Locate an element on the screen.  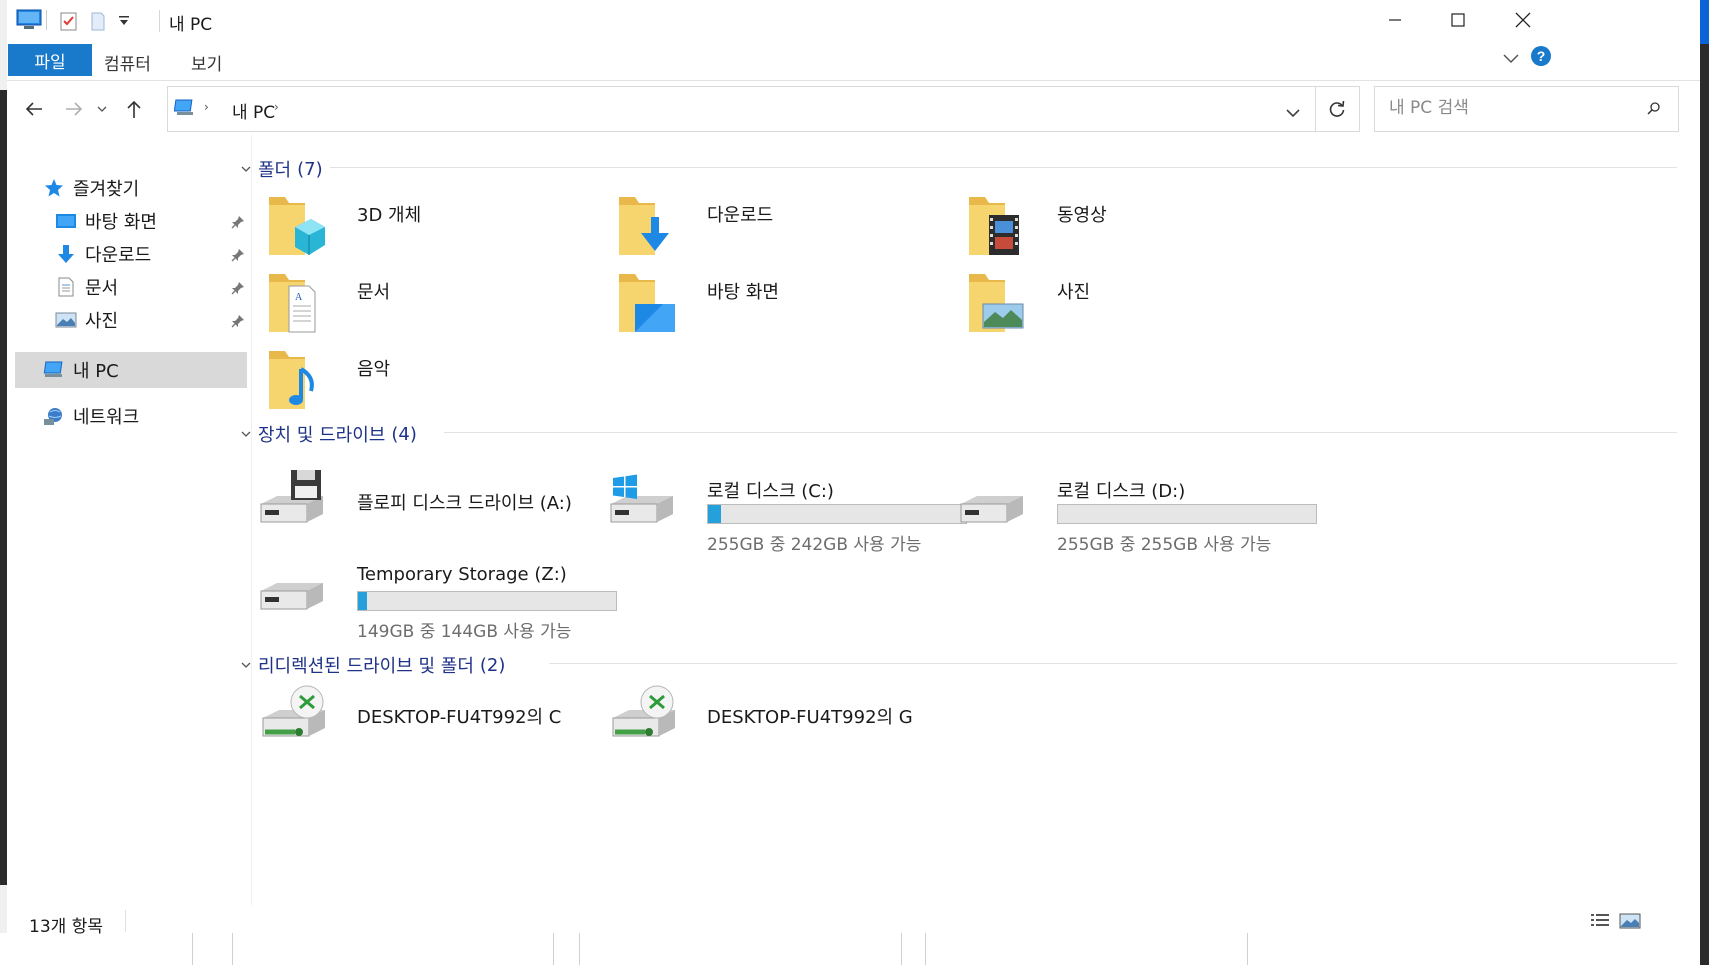
folder-downloads is located at coordinates (645, 229).